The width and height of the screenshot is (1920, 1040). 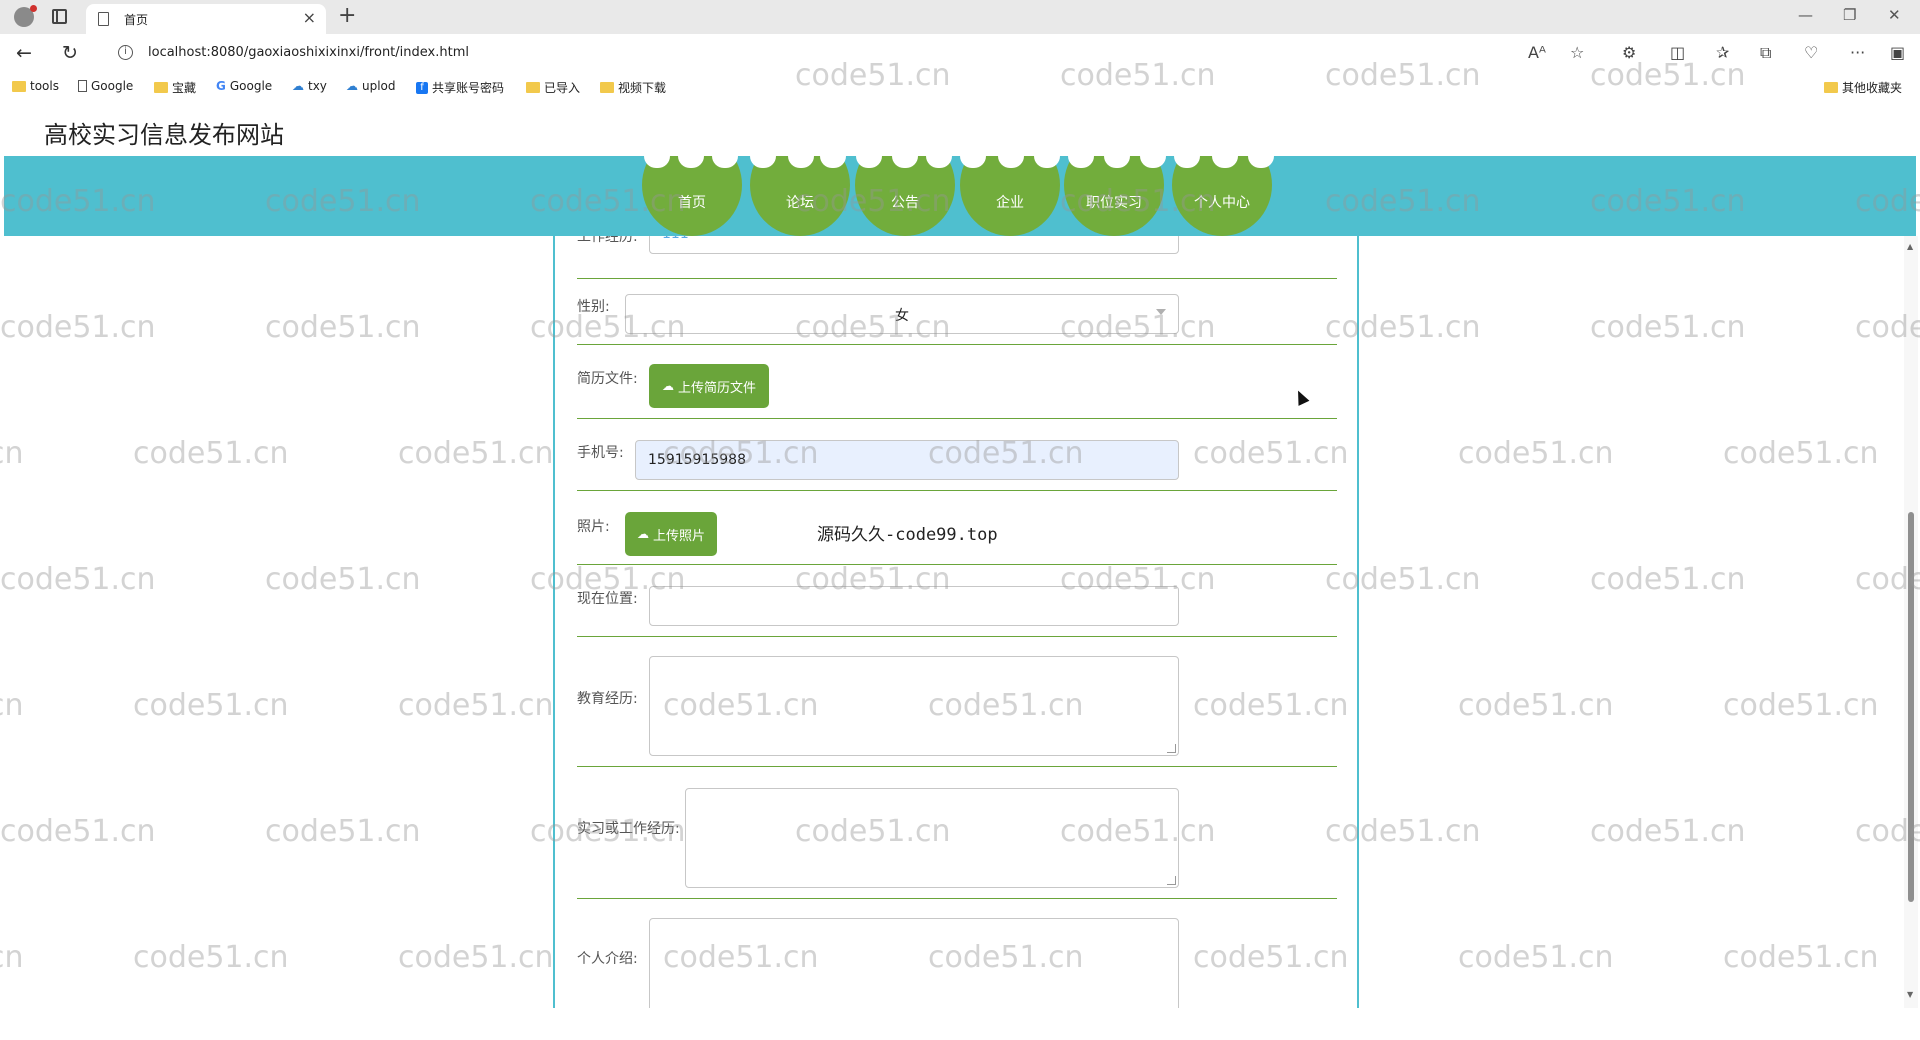 What do you see at coordinates (112, 86) in the screenshot?
I see `bookmark-label: Google` at bounding box center [112, 86].